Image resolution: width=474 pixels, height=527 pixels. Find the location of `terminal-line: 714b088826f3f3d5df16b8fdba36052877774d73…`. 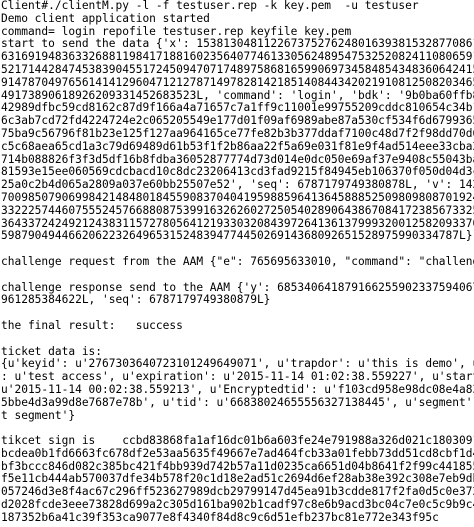

terminal-line: 714b088826f3f3d5df16b8fdba36052877774d73… is located at coordinates (237, 159).